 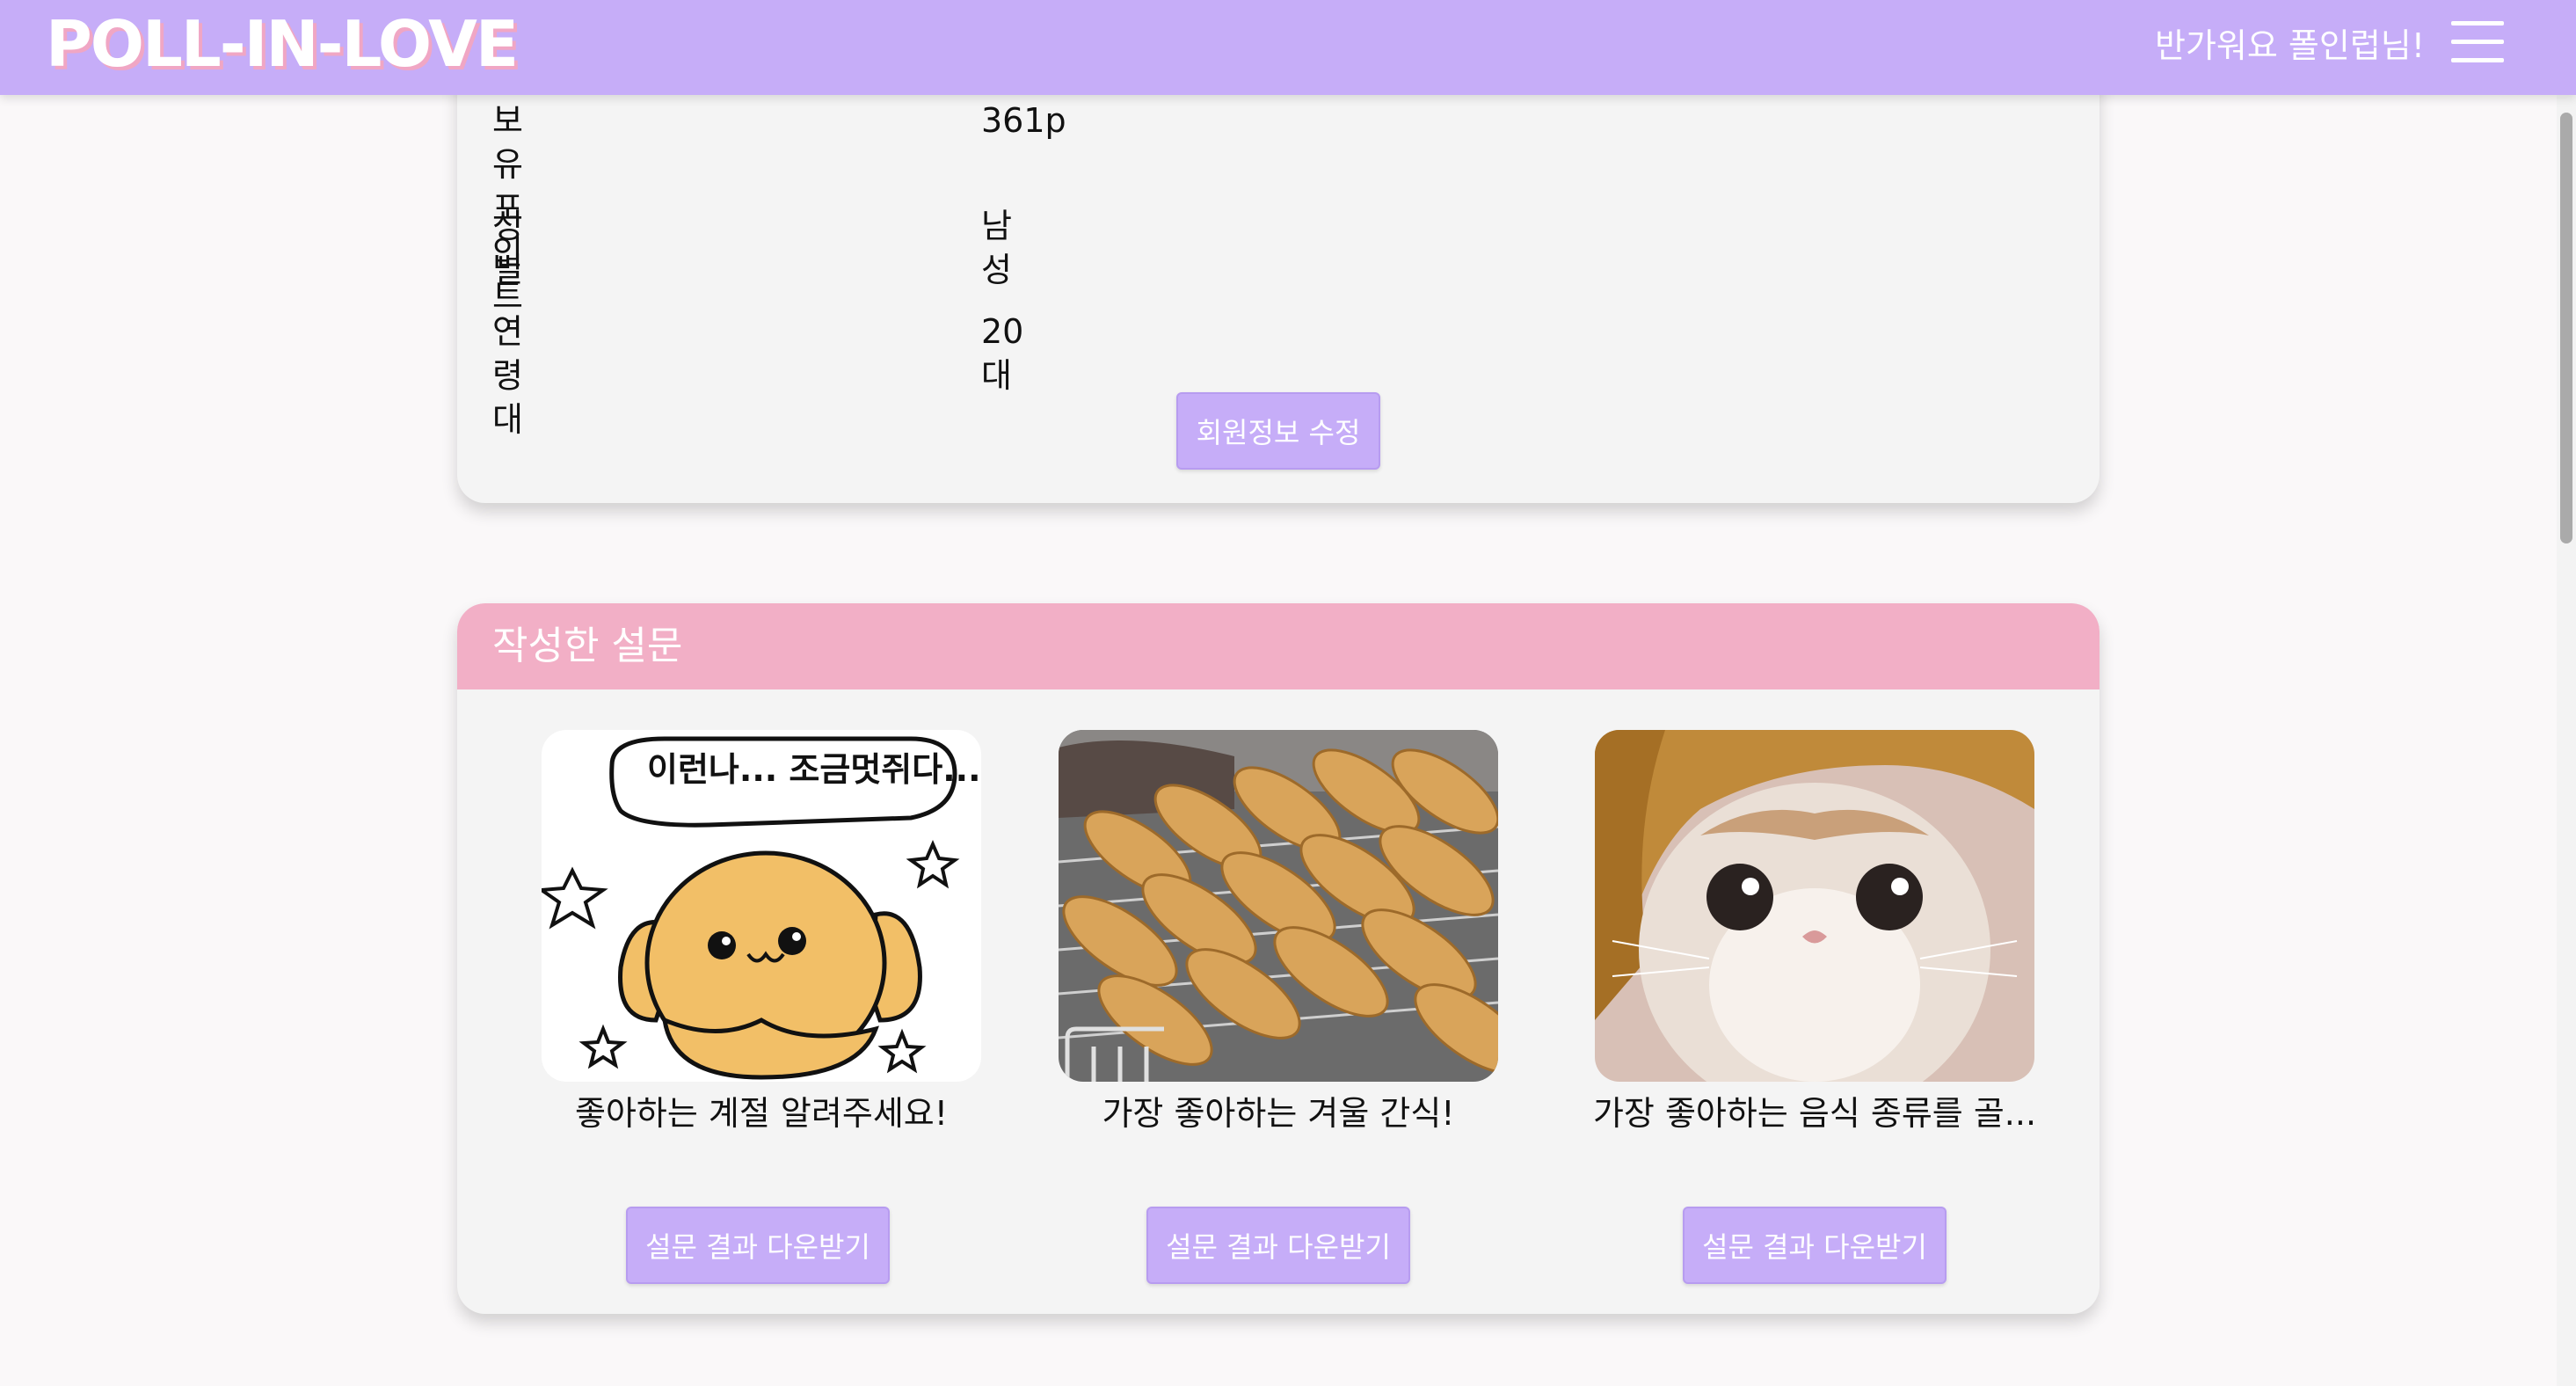 What do you see at coordinates (507, 375) in the screenshot?
I see `age-label: 연령대` at bounding box center [507, 375].